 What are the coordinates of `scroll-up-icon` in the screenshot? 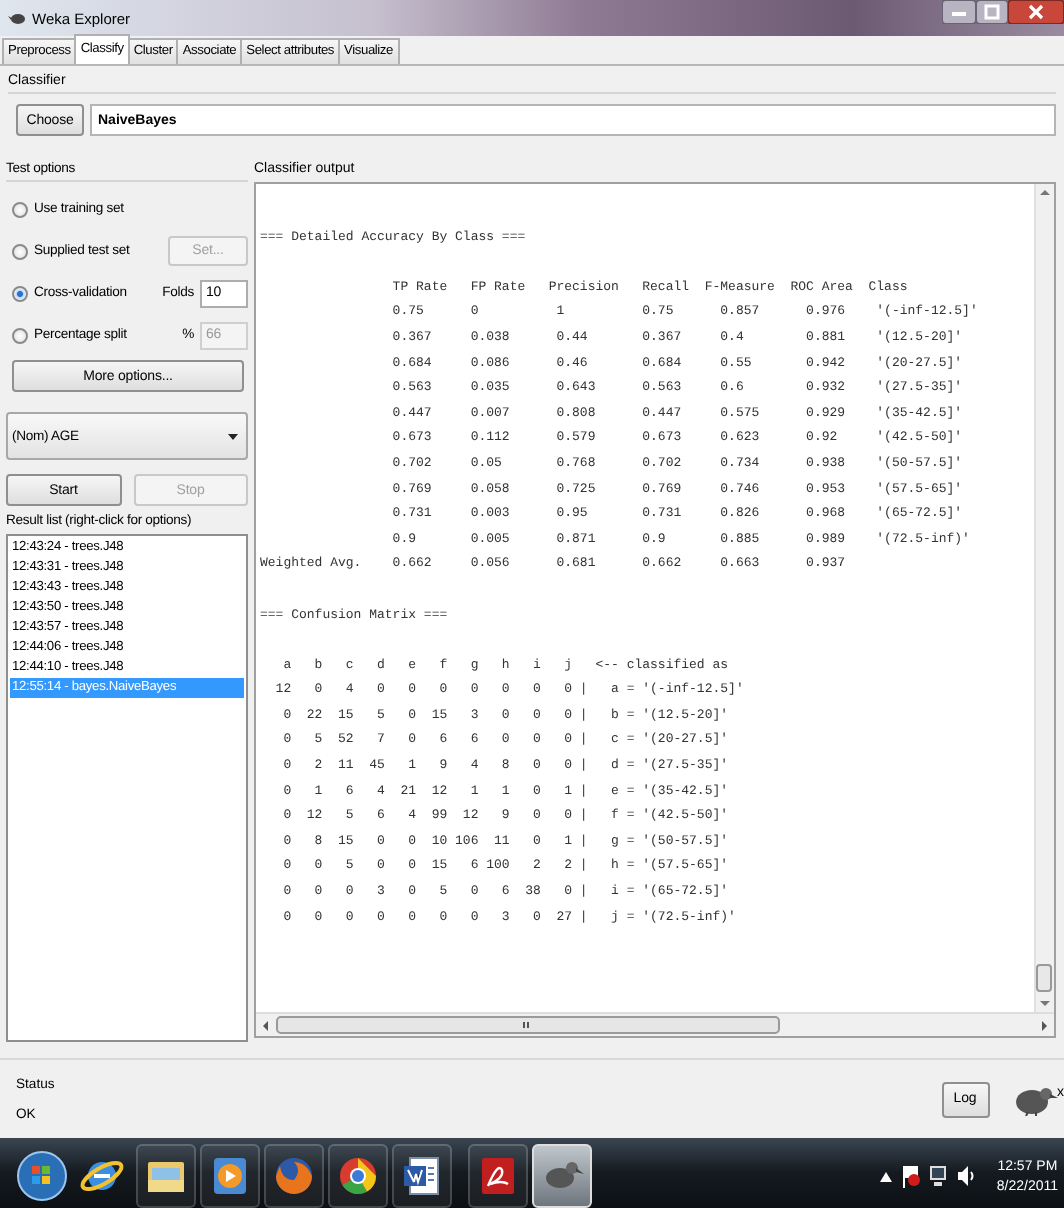 It's located at (1045, 192).